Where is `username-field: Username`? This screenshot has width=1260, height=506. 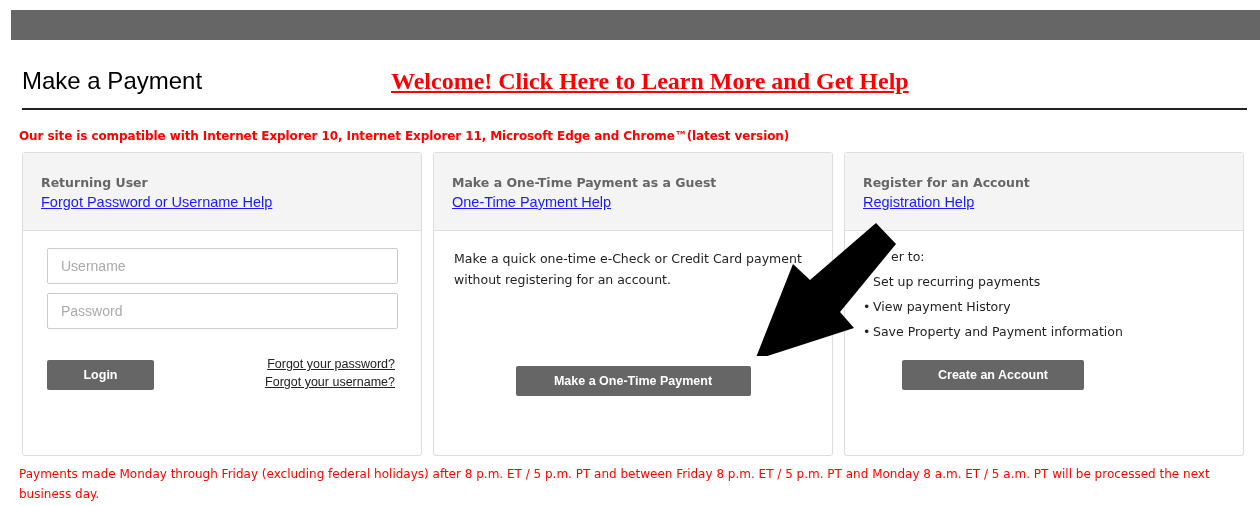 username-field: Username is located at coordinates (222, 266).